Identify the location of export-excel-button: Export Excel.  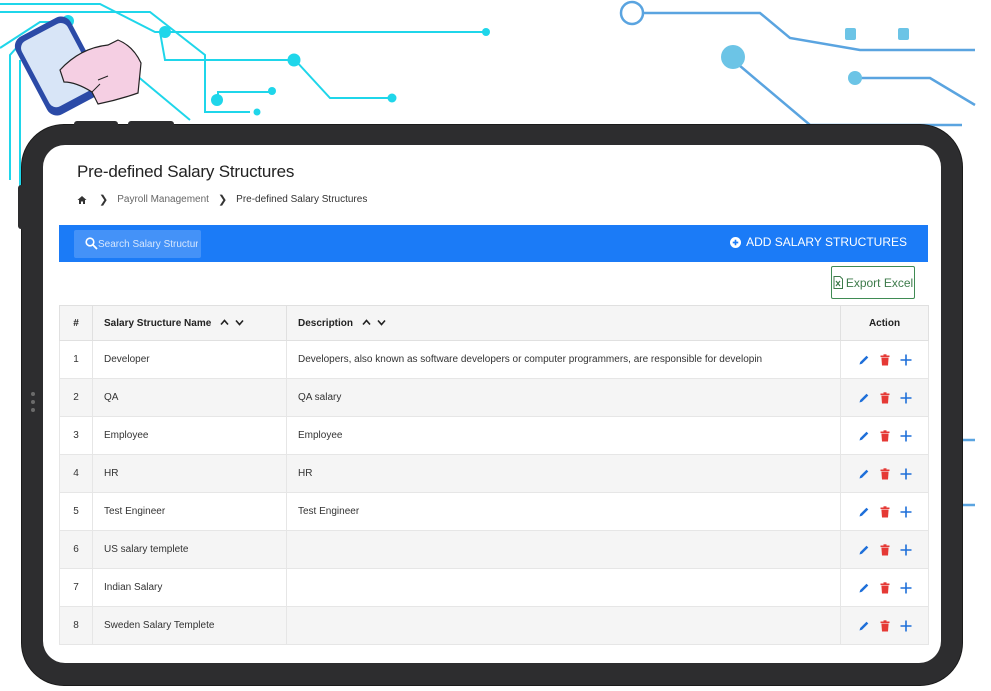
(873, 282).